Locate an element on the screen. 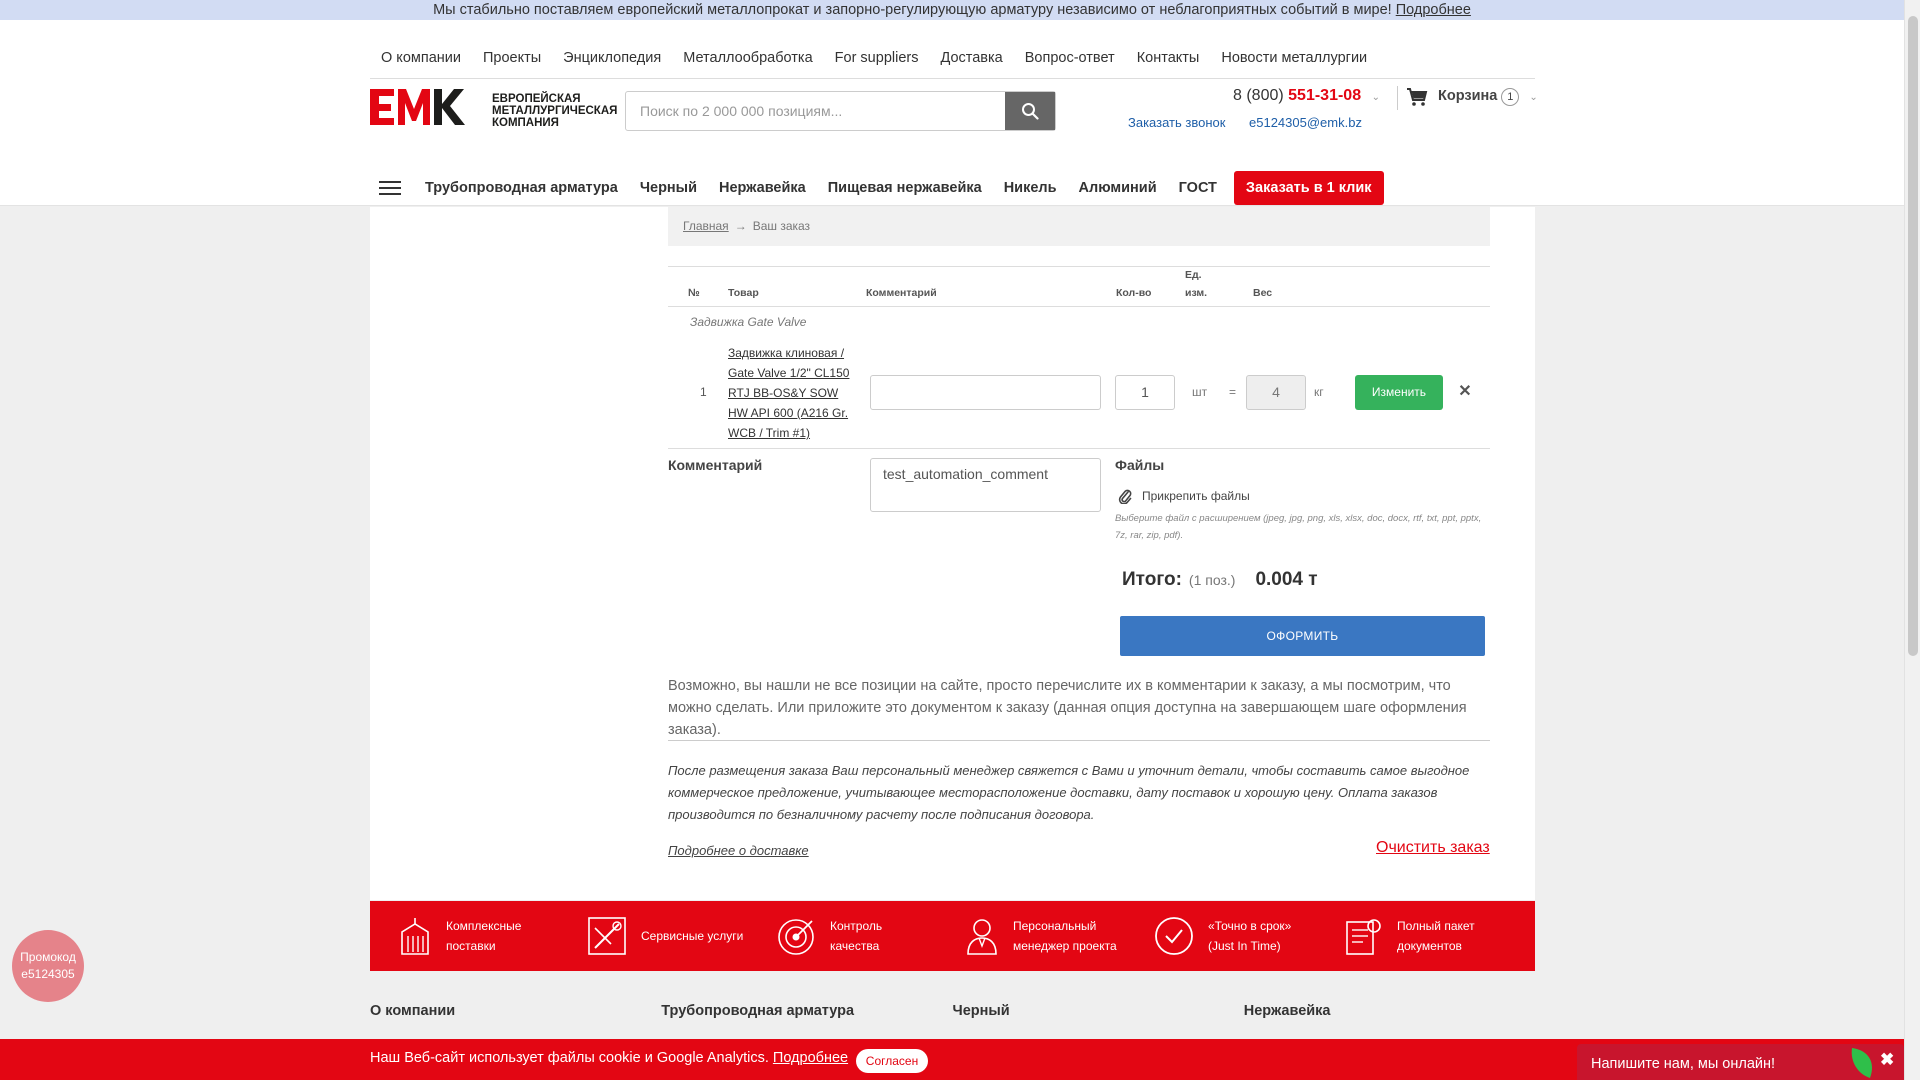 The width and height of the screenshot is (1920, 1080). total-value: 0.004 т is located at coordinates (1286, 579).